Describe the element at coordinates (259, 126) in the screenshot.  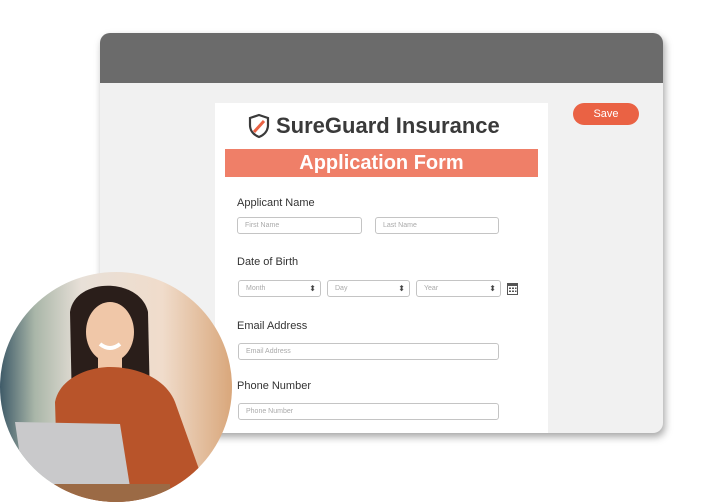
I see `shield-icon` at that location.